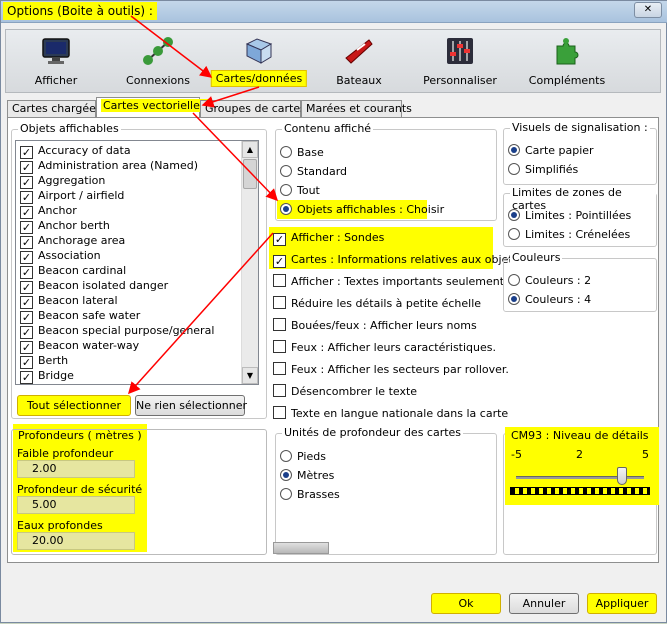 Image resolution: width=667 pixels, height=624 pixels. What do you see at coordinates (549, 280) in the screenshot?
I see `couleurs-option: Couleurs : 2` at bounding box center [549, 280].